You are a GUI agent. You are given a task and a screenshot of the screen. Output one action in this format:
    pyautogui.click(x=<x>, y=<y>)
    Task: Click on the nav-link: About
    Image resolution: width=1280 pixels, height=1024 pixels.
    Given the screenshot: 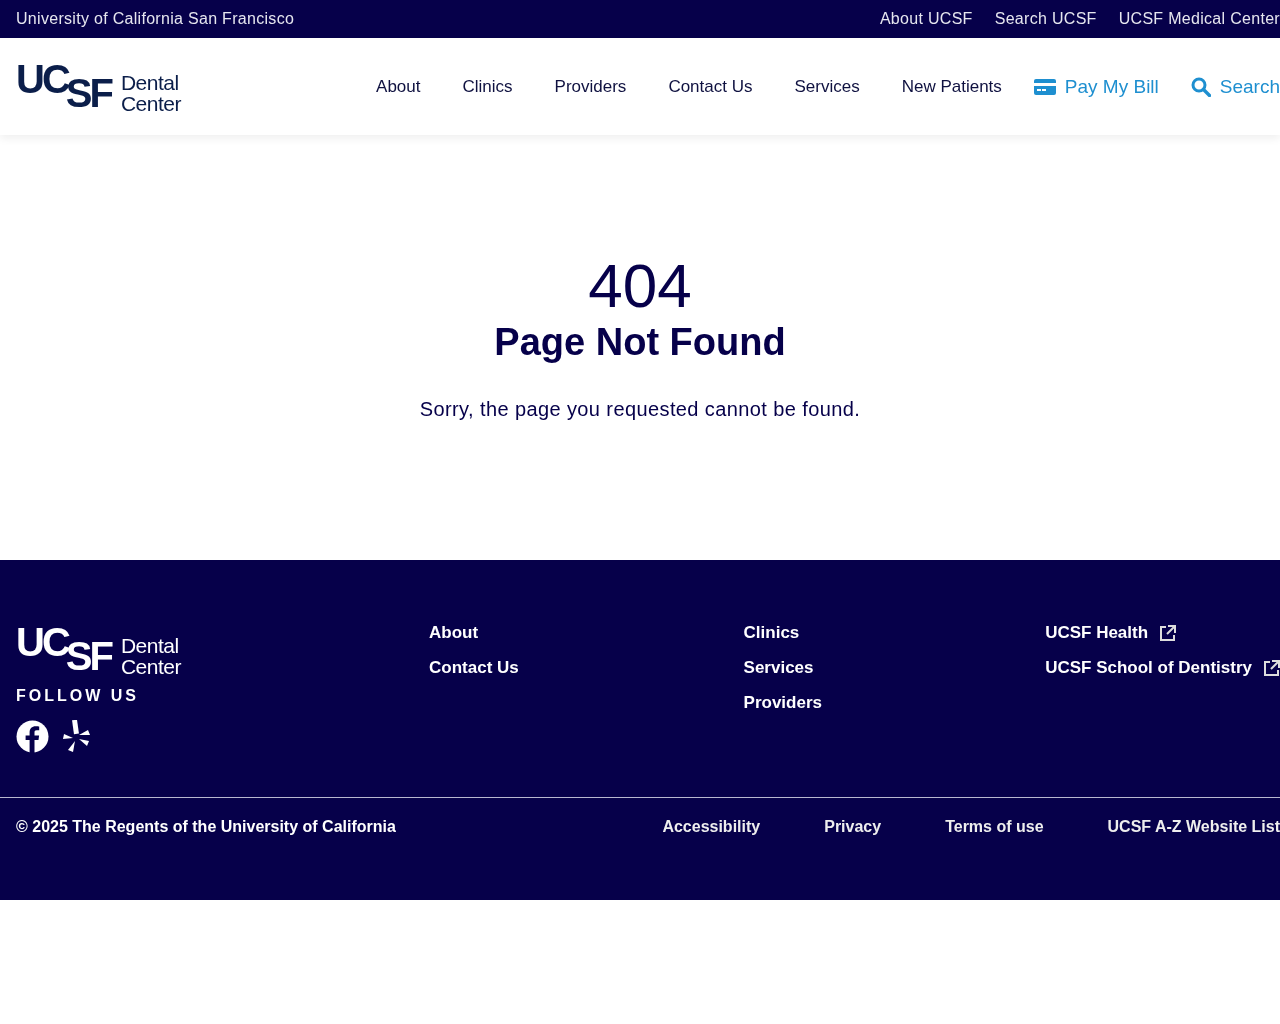 What is the action you would take?
    pyautogui.click(x=398, y=86)
    